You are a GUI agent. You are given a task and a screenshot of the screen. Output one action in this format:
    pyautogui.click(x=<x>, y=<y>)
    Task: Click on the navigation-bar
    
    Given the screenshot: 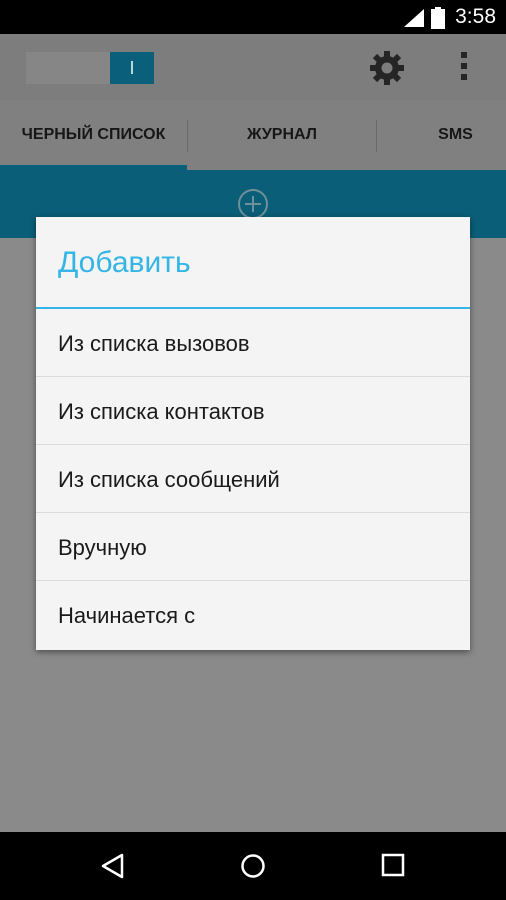 What is the action you would take?
    pyautogui.click(x=253, y=866)
    